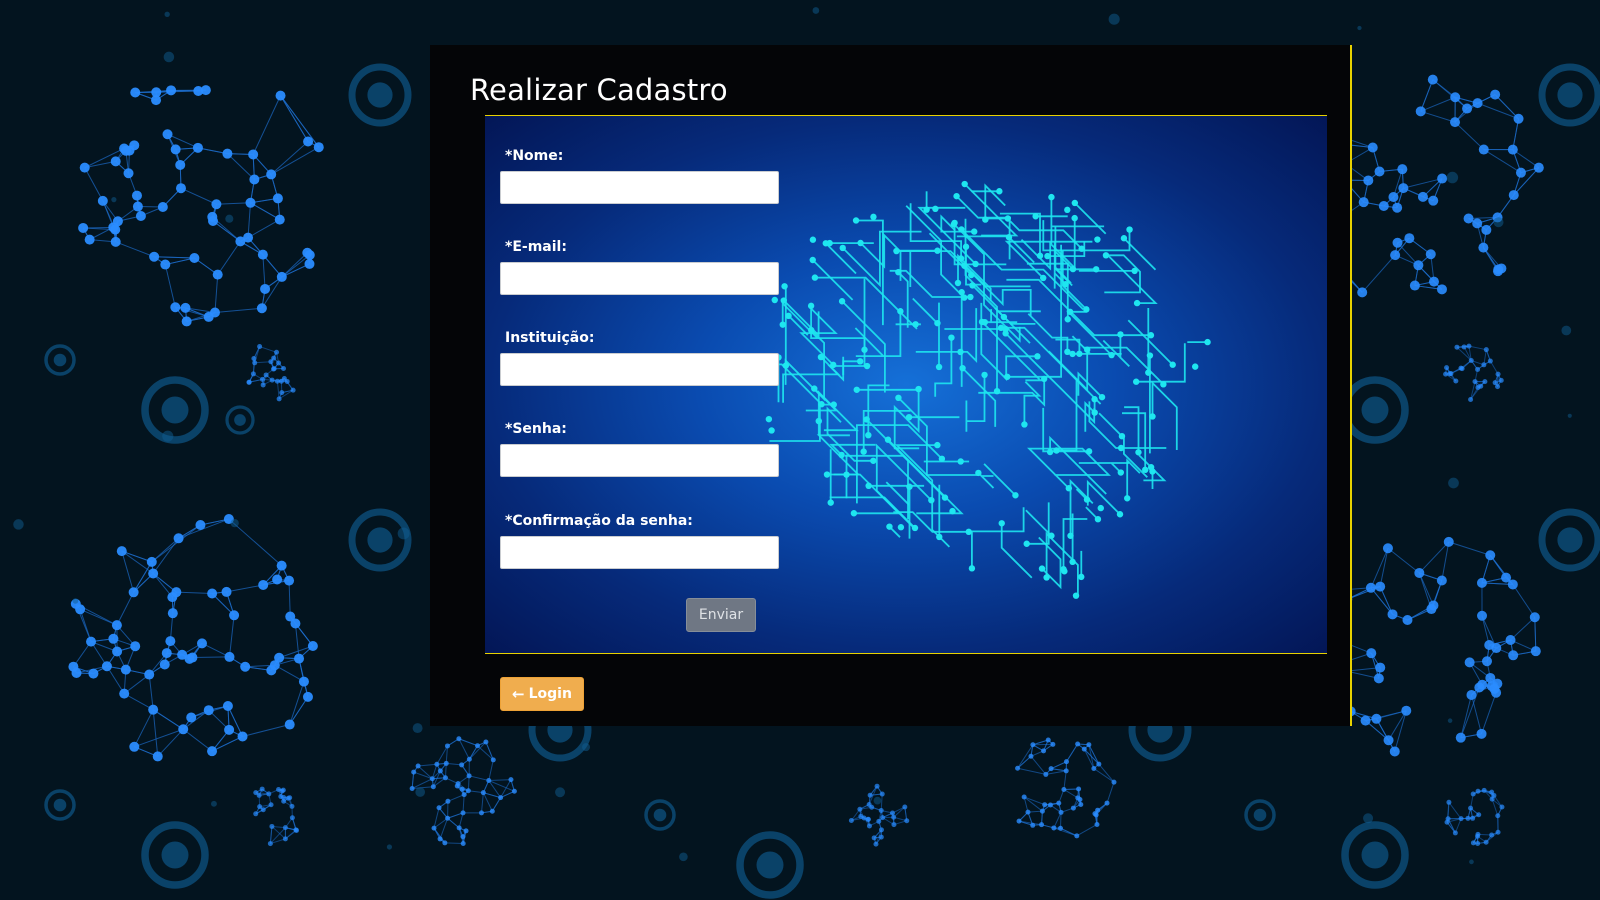  I want to click on login-button-label: Login, so click(550, 694).